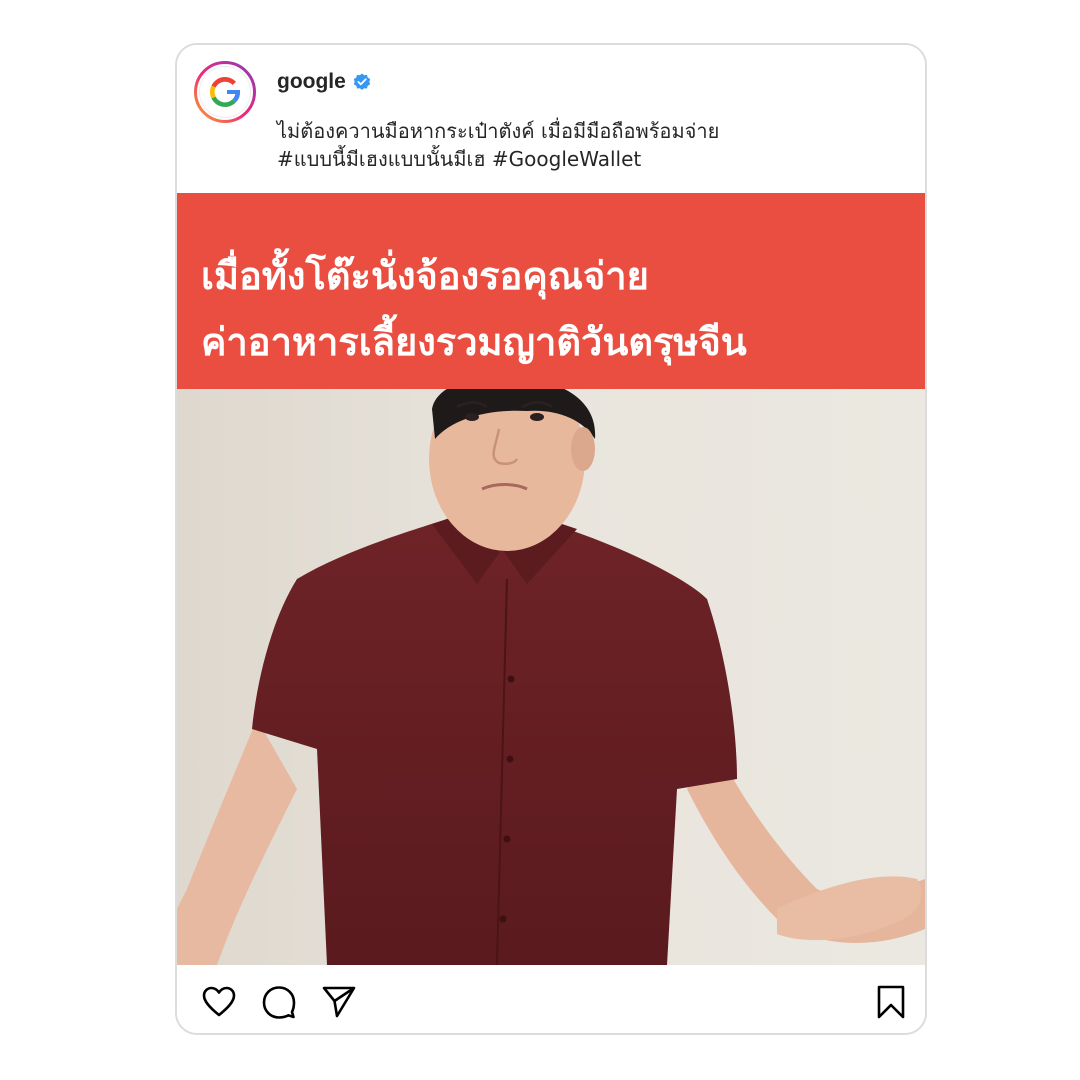  Describe the element at coordinates (425, 276) in the screenshot. I see `overlay-line-1: เมื่อทั้งโต๊ะนั่งจ้องรอคุณจ่าย` at that location.